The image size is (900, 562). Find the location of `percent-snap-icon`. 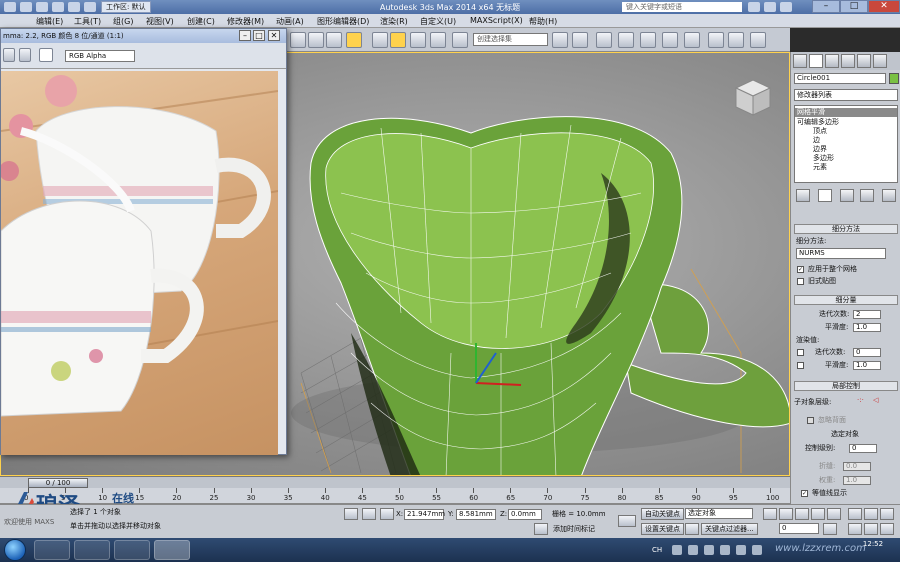

percent-snap-icon is located at coordinates (418, 40).